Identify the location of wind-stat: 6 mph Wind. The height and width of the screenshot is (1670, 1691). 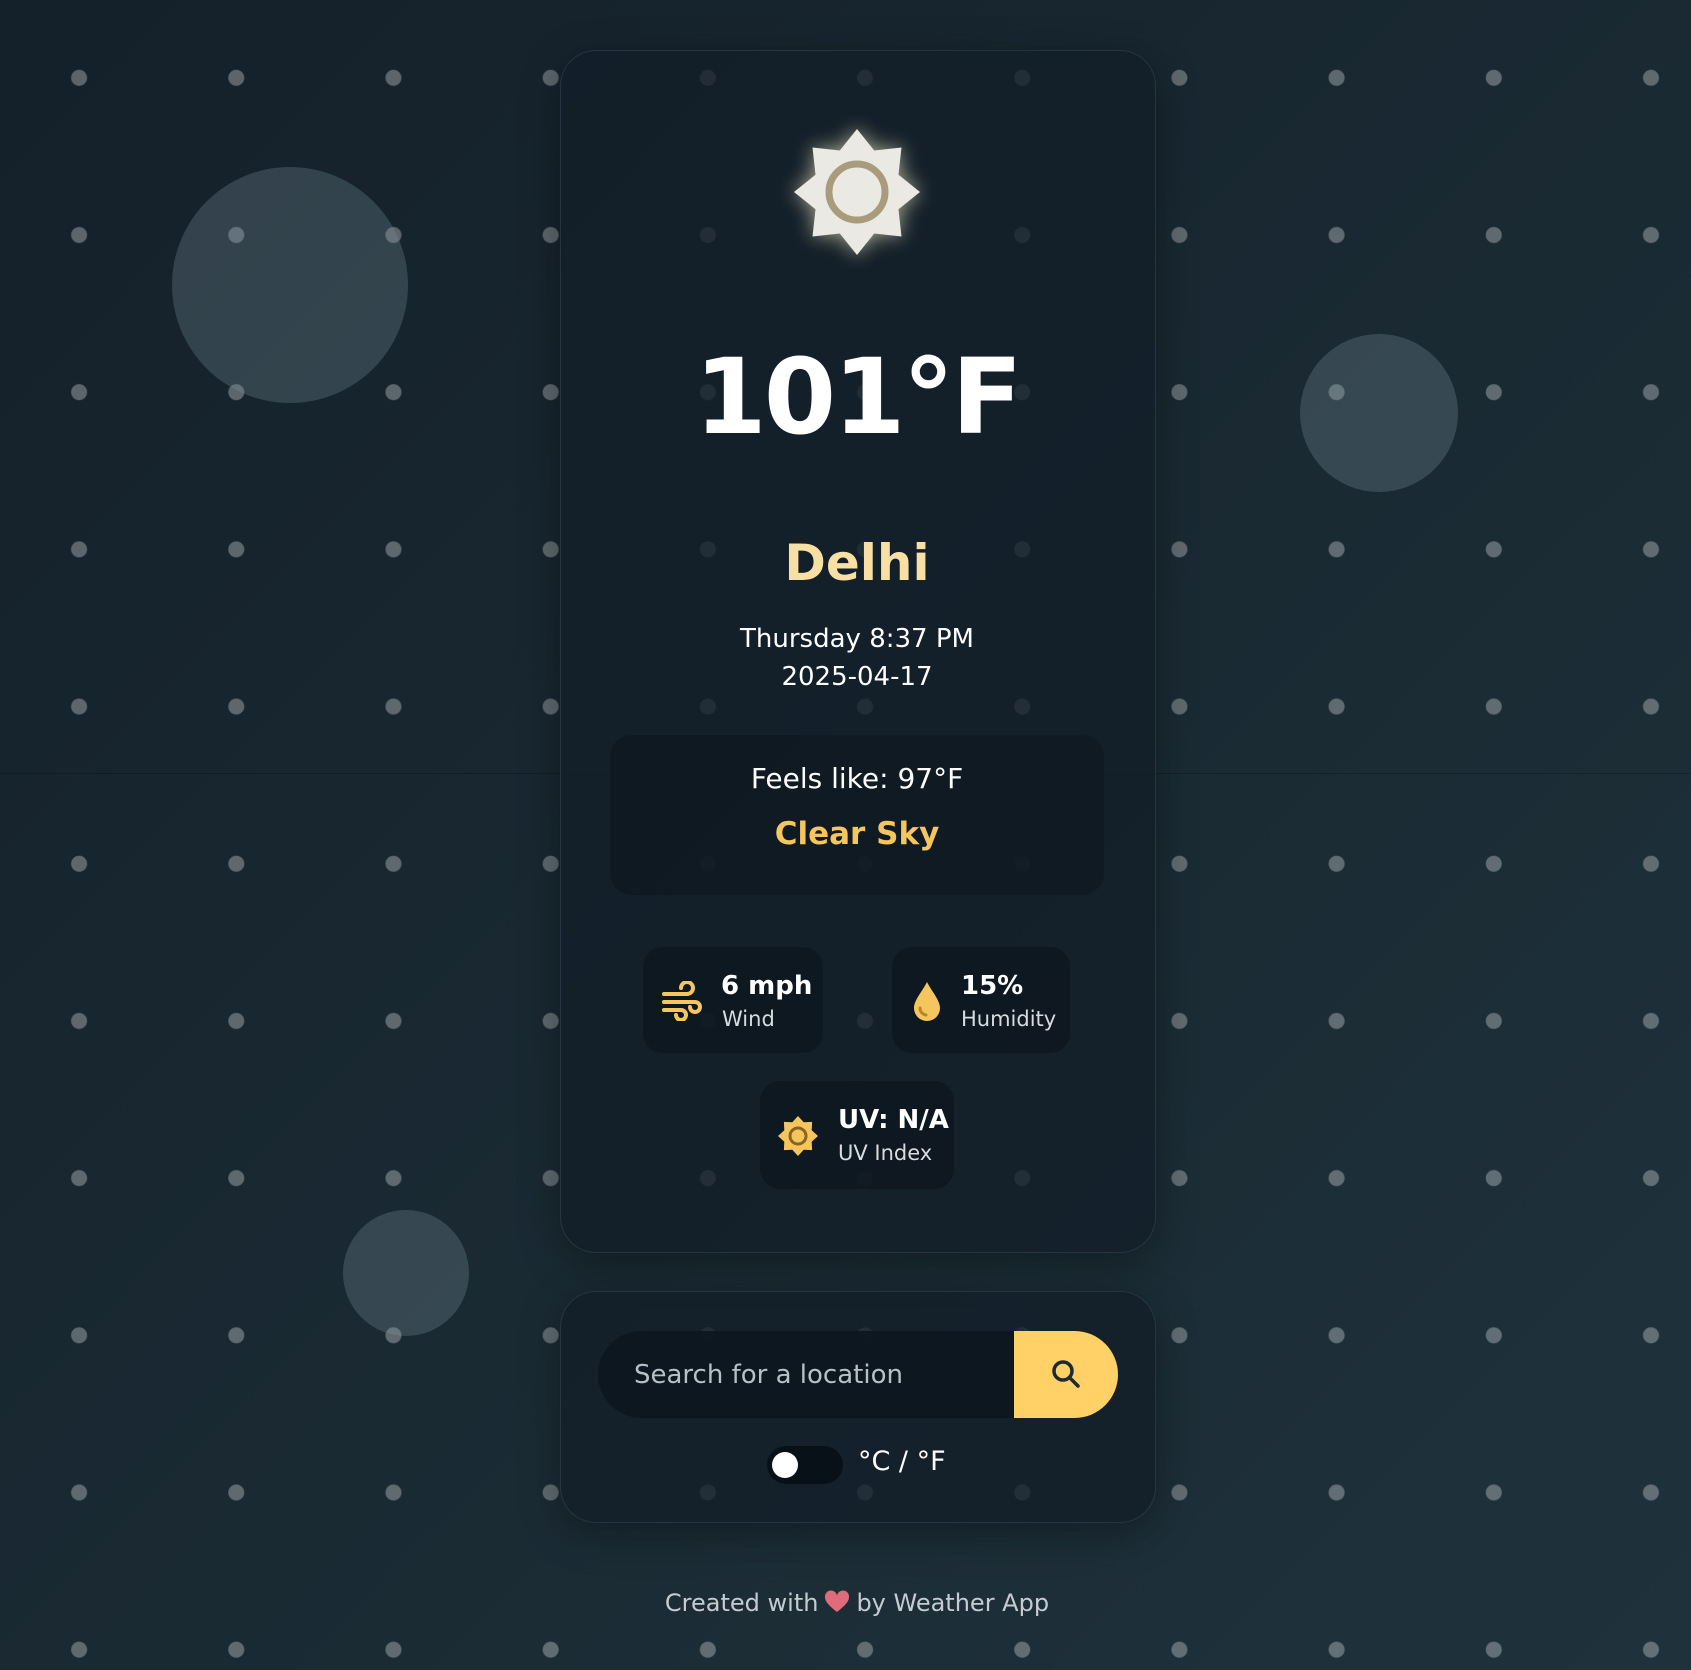
(733, 1000).